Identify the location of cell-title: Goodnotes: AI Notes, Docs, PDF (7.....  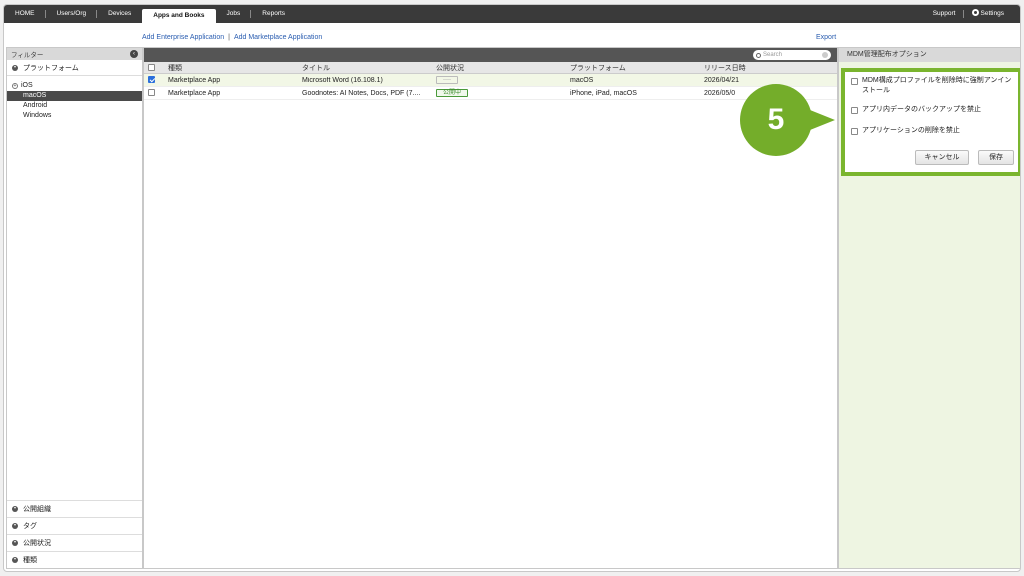
(361, 93).